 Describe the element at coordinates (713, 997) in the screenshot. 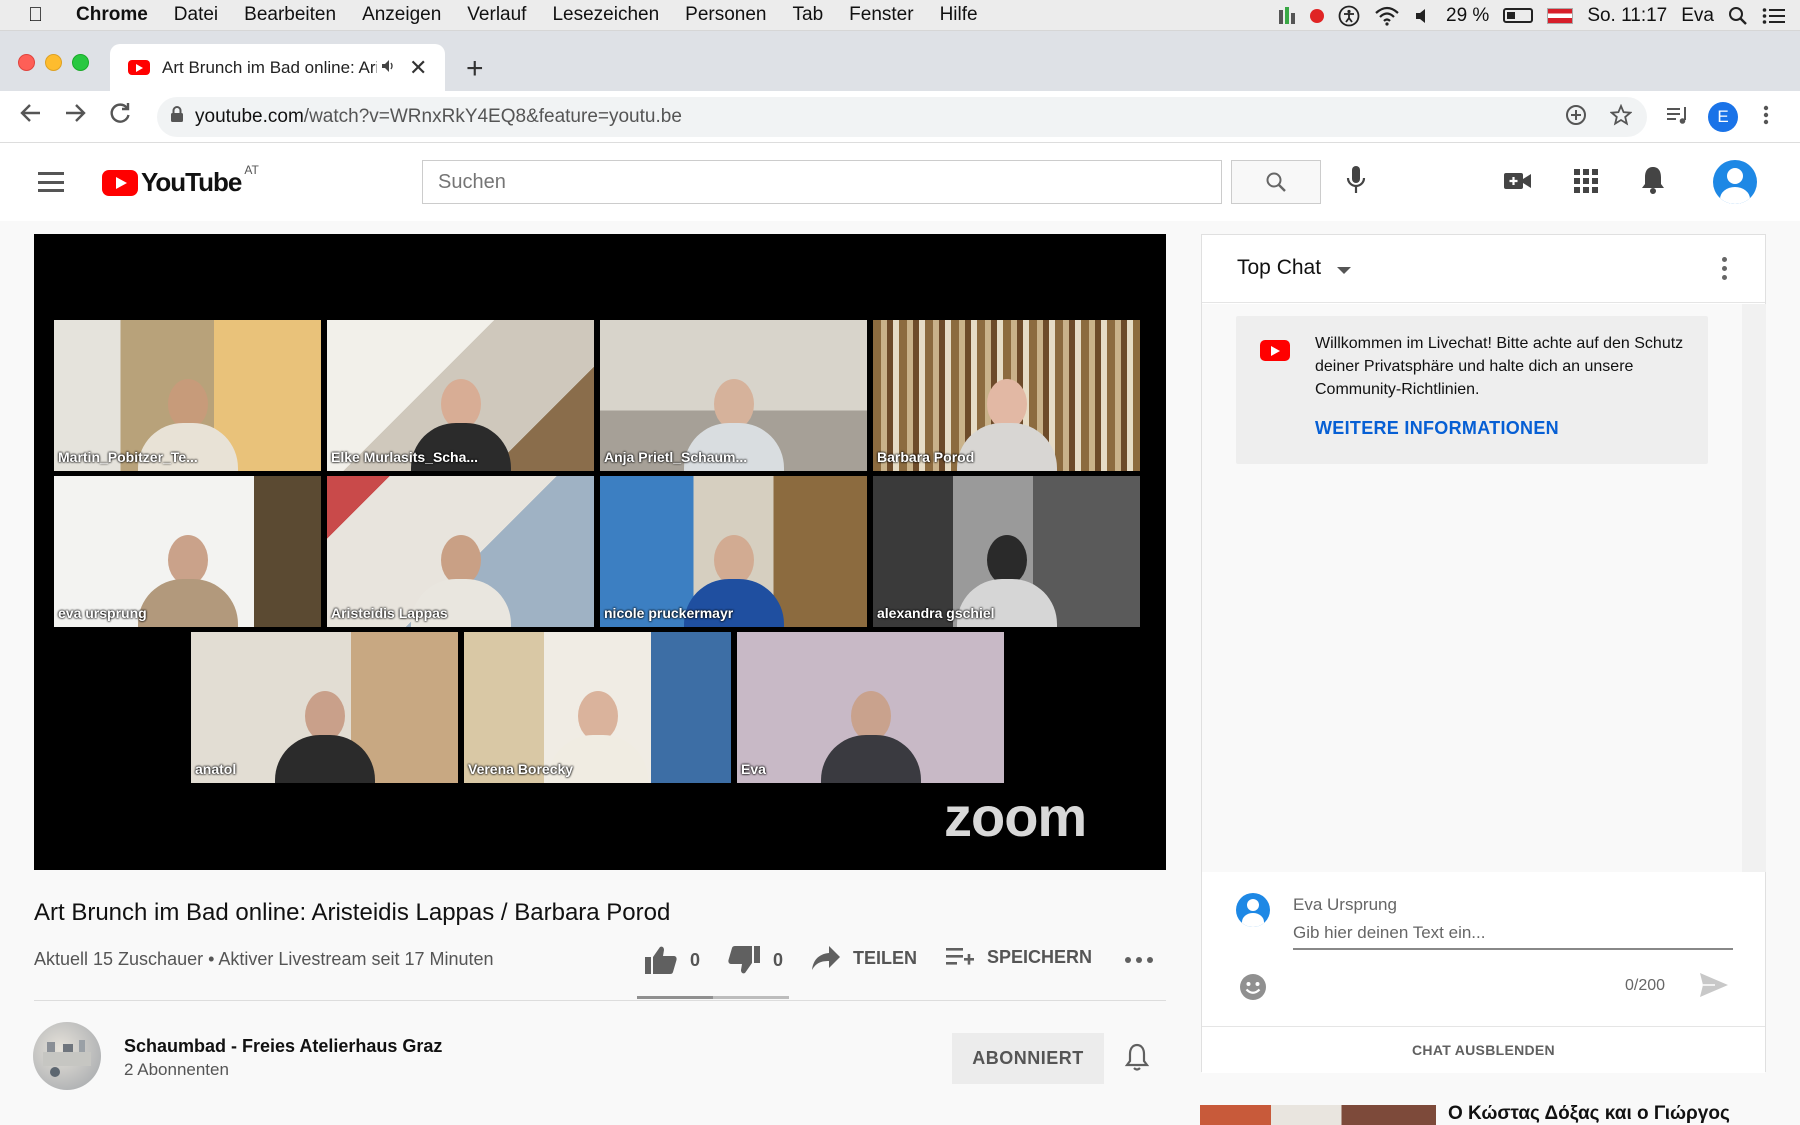

I see `like-ratio-bar` at that location.